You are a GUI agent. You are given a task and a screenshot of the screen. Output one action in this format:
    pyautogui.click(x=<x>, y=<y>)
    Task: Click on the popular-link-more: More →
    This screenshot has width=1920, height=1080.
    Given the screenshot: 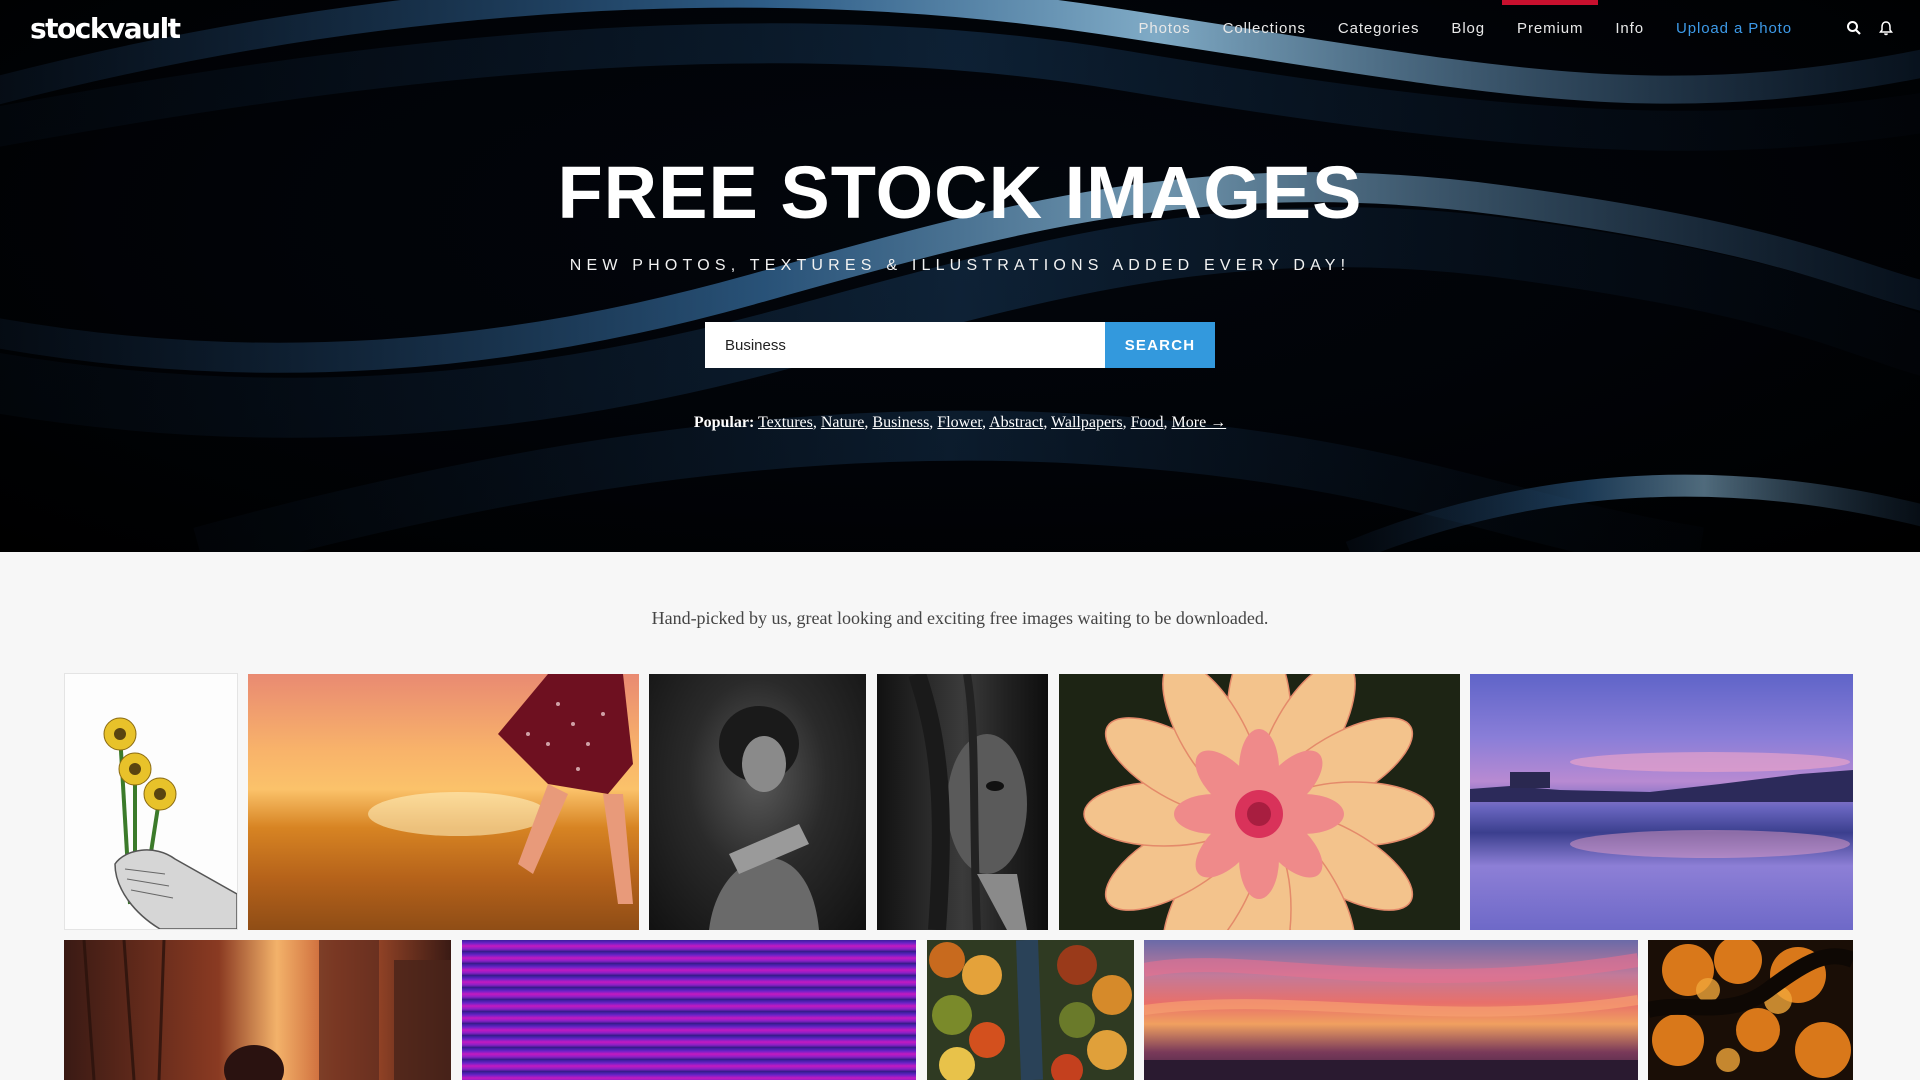 What is the action you would take?
    pyautogui.click(x=1199, y=422)
    